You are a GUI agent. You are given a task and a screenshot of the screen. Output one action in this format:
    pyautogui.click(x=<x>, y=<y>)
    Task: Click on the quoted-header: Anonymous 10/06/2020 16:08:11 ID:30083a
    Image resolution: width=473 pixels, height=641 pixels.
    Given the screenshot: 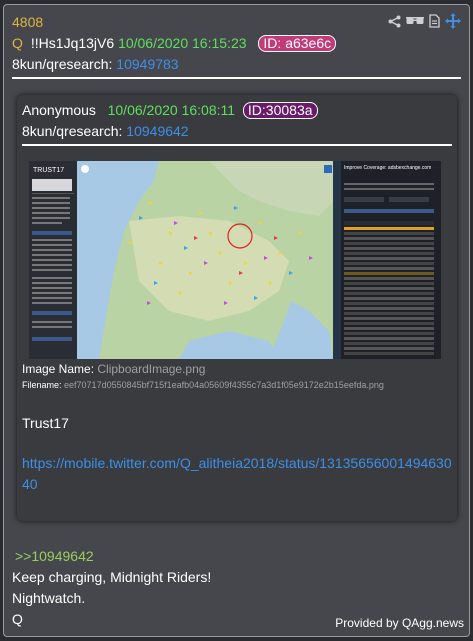 What is the action you would take?
    pyautogui.click(x=170, y=110)
    